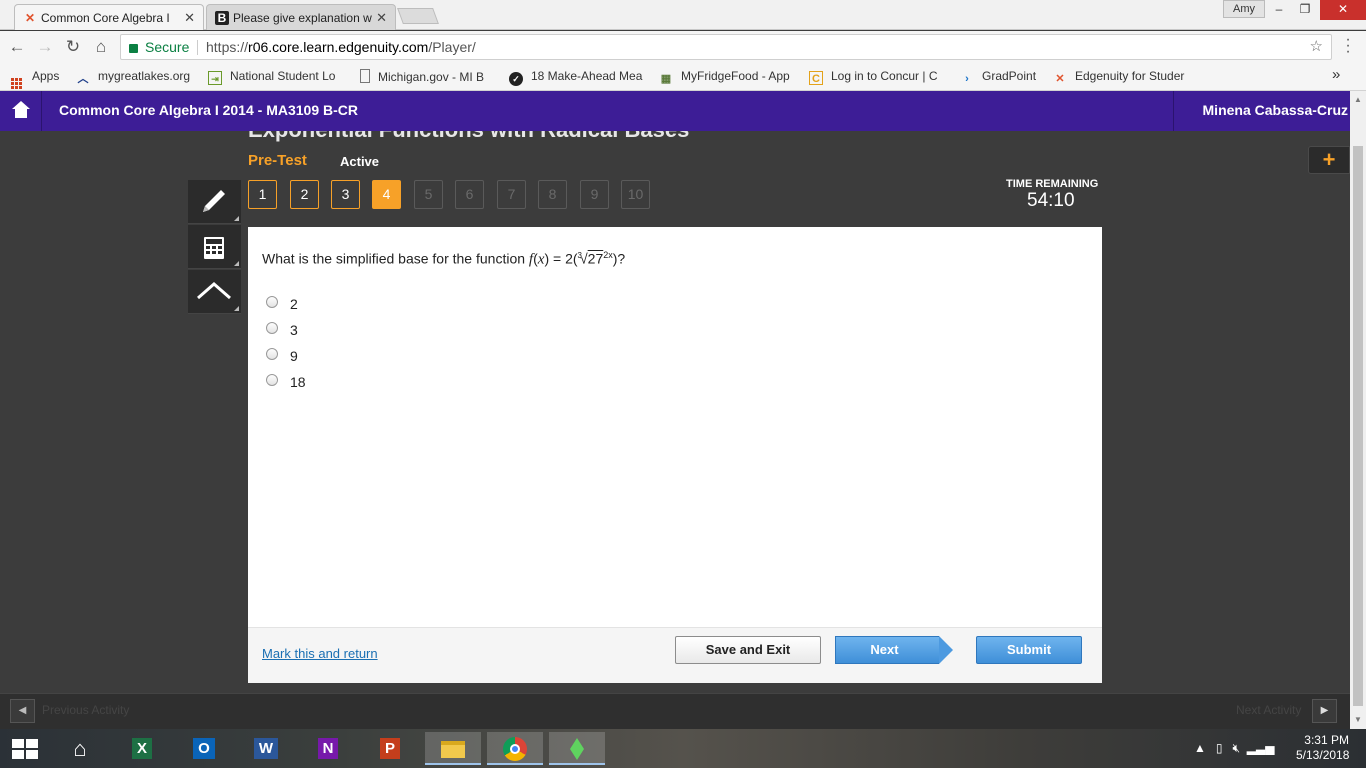 The image size is (1366, 768). I want to click on outlook-icon: O, so click(204, 748).